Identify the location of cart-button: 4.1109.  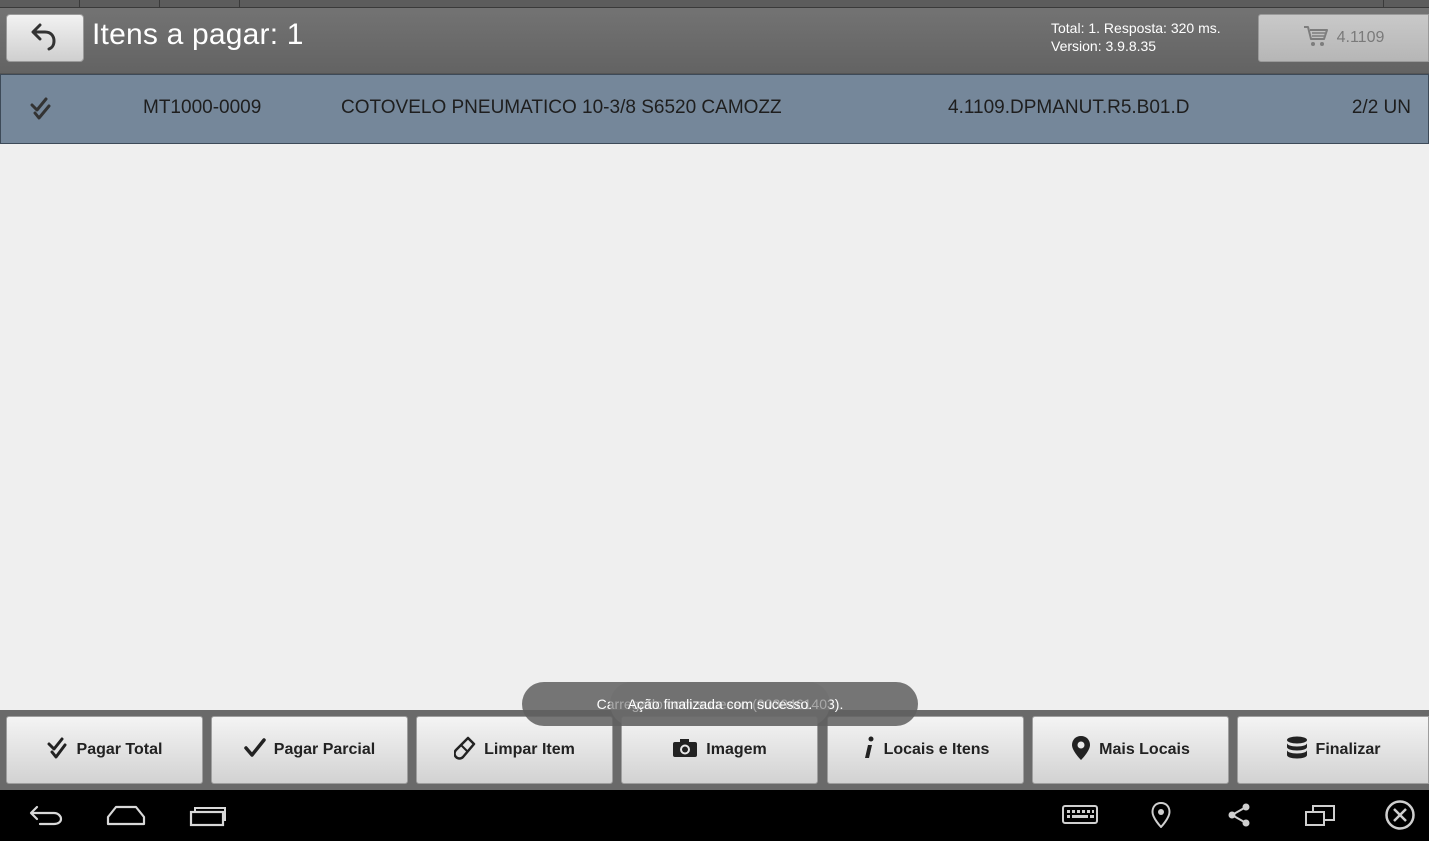
(1343, 38).